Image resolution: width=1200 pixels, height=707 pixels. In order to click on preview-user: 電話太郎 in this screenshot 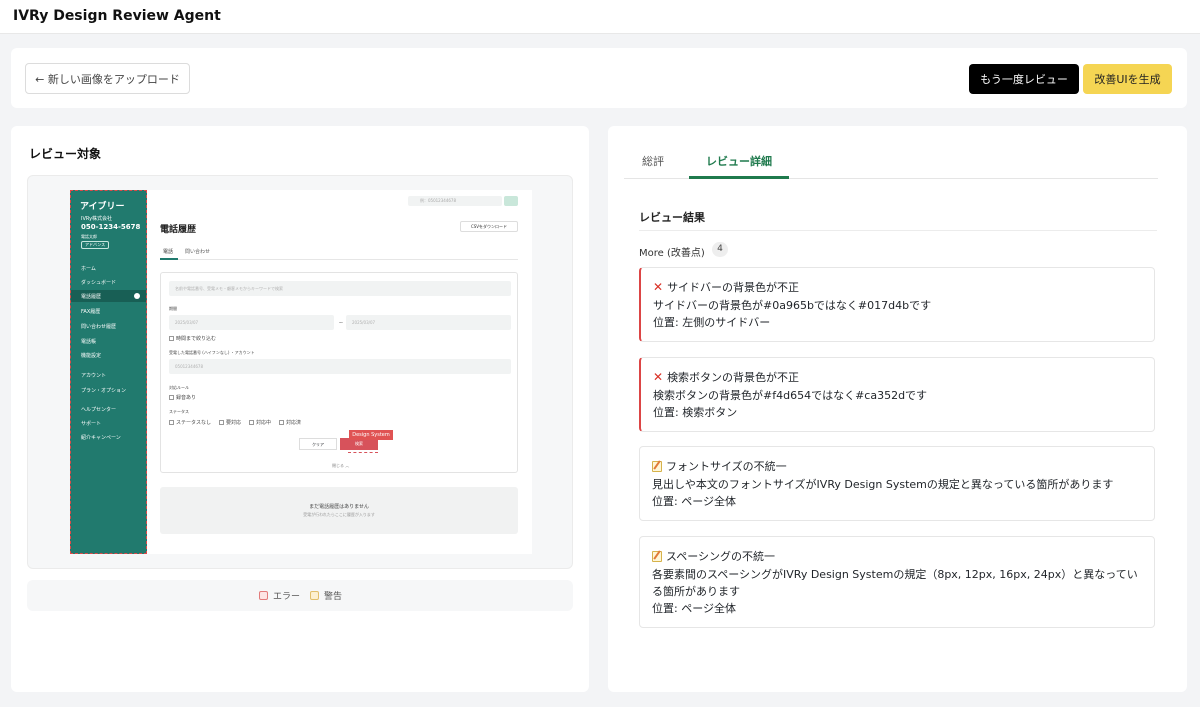, I will do `click(89, 236)`.